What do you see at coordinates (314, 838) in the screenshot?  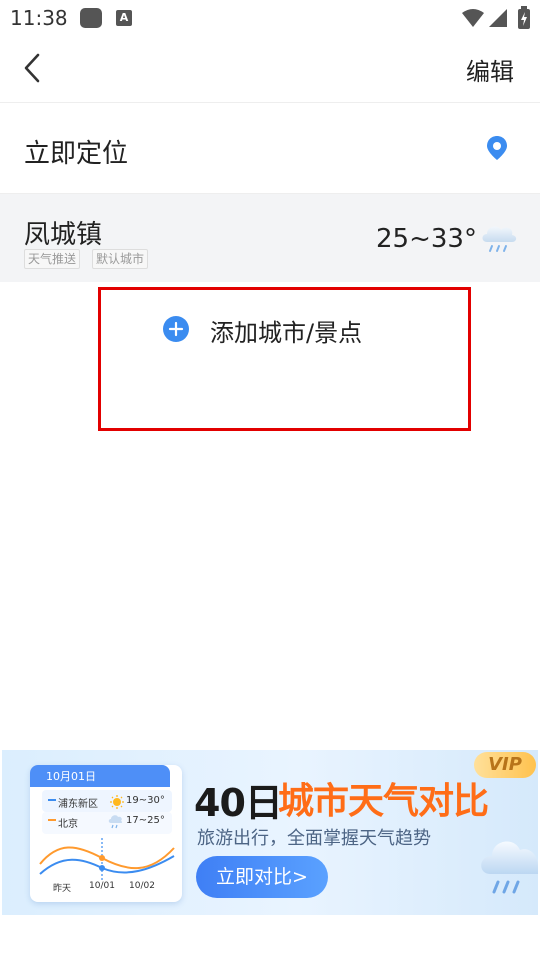 I see `banner-subtitle: 旅游出行，全面掌握天气趋势` at bounding box center [314, 838].